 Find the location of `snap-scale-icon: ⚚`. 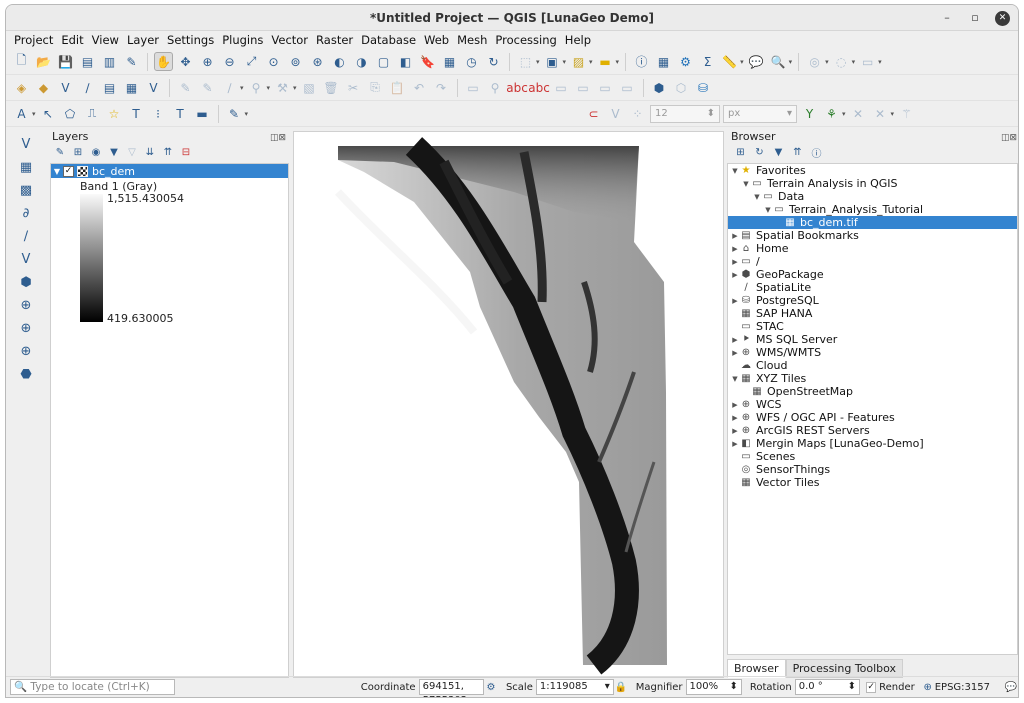

snap-scale-icon: ⚚ is located at coordinates (906, 113).